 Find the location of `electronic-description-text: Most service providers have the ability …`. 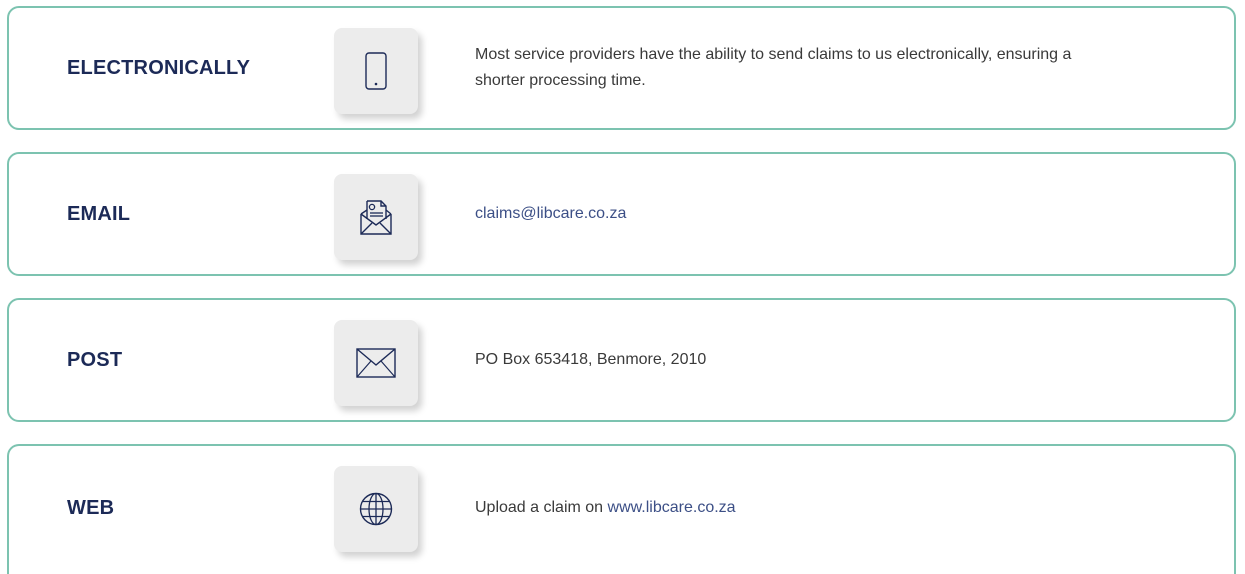

electronic-description-text: Most service providers have the ability … is located at coordinates (773, 67).